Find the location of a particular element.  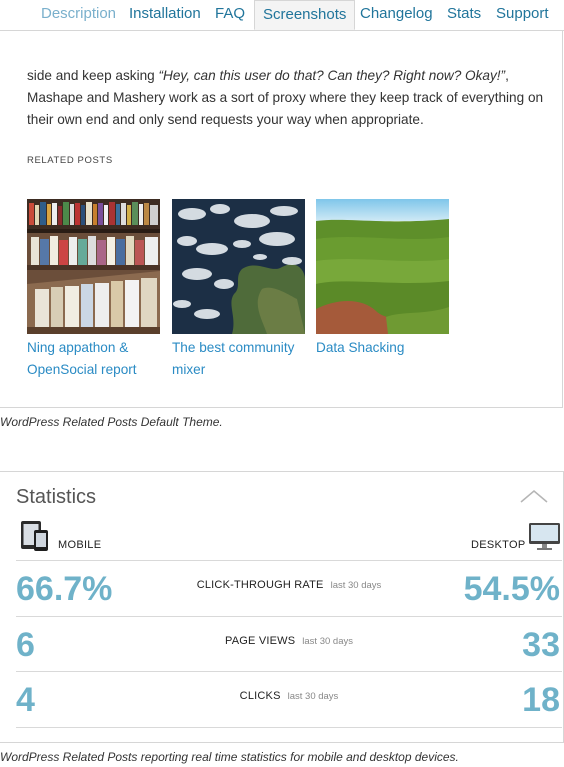

desktop-monitor-icon is located at coordinates (544, 536).